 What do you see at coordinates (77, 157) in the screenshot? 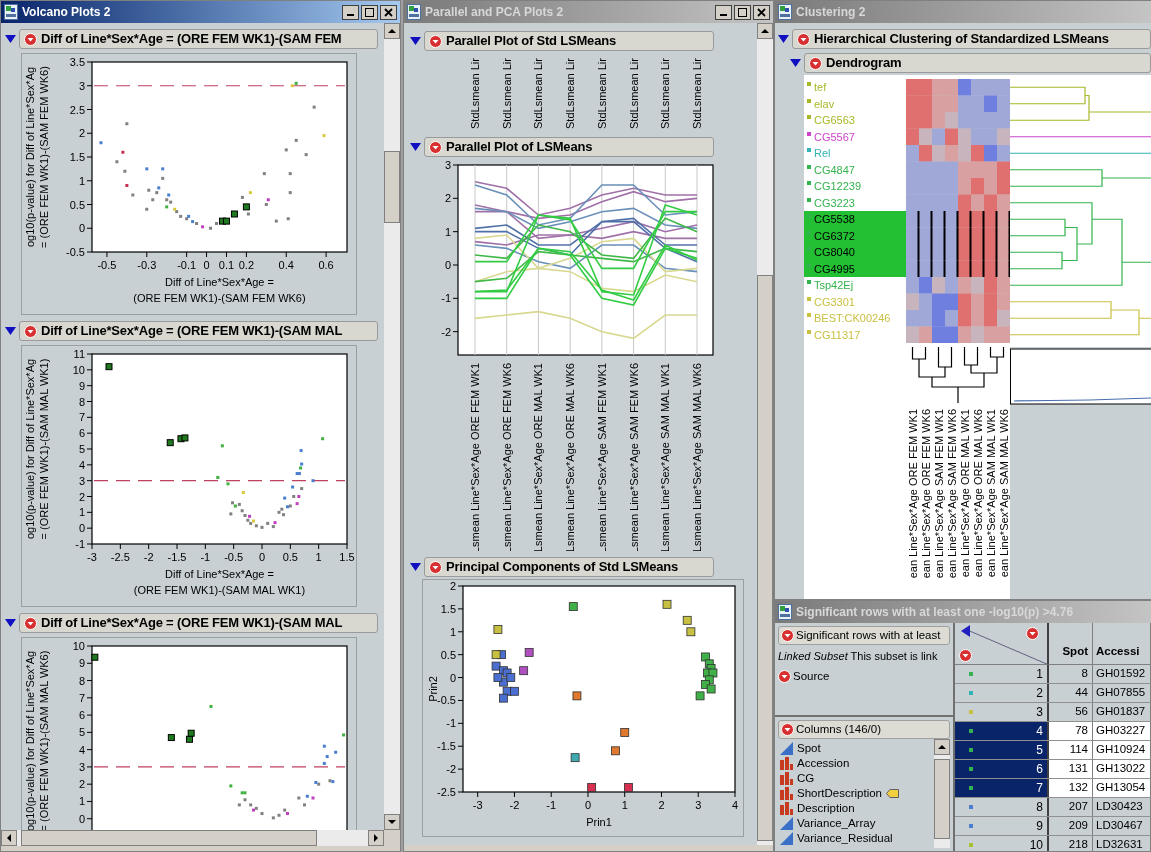
I see `tick-label: 1.5` at bounding box center [77, 157].